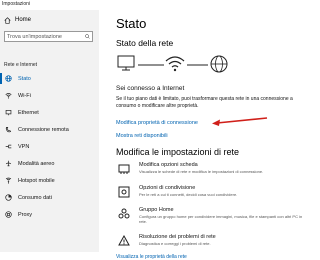 Image resolution: width=320 pixels, height=260 pixels. I want to click on change-settings-heading: Modifica le impostazioni di rete, so click(178, 152).